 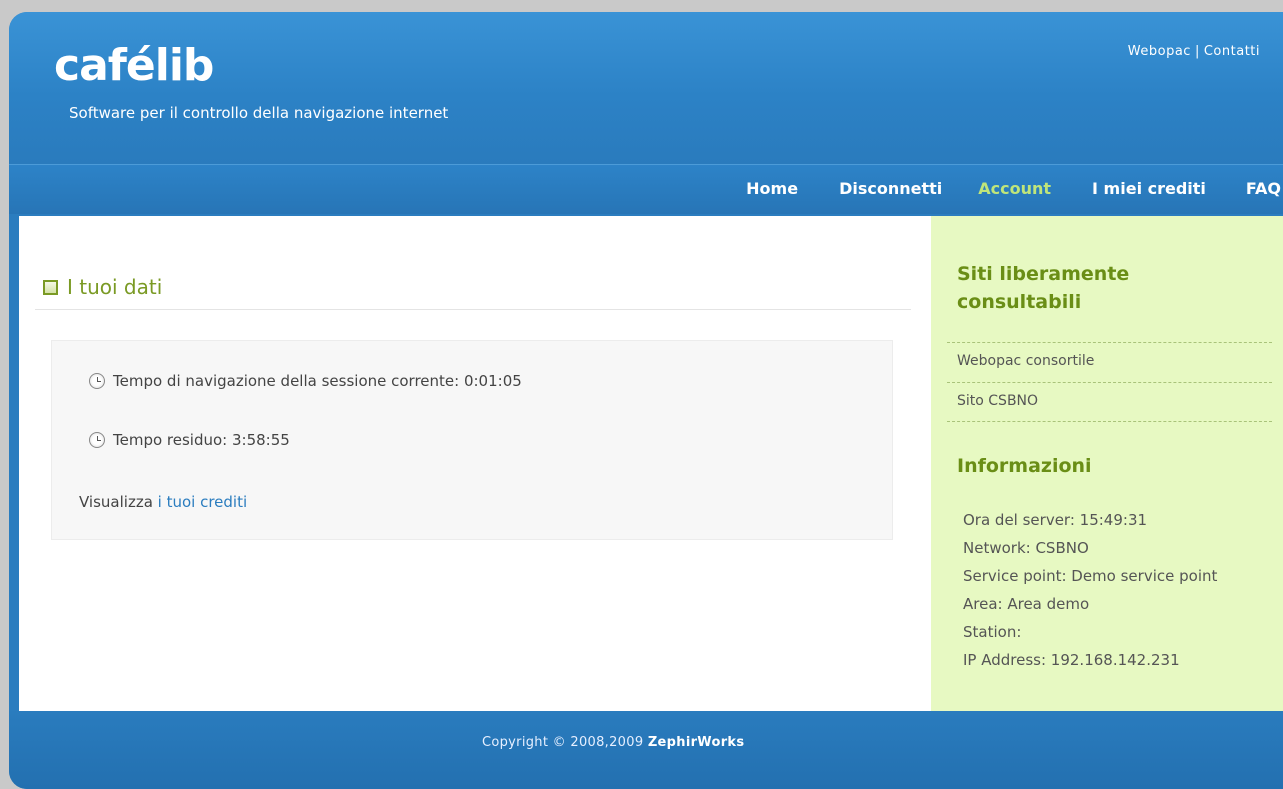 I want to click on section-title: I tuoi dati, so click(x=102, y=287).